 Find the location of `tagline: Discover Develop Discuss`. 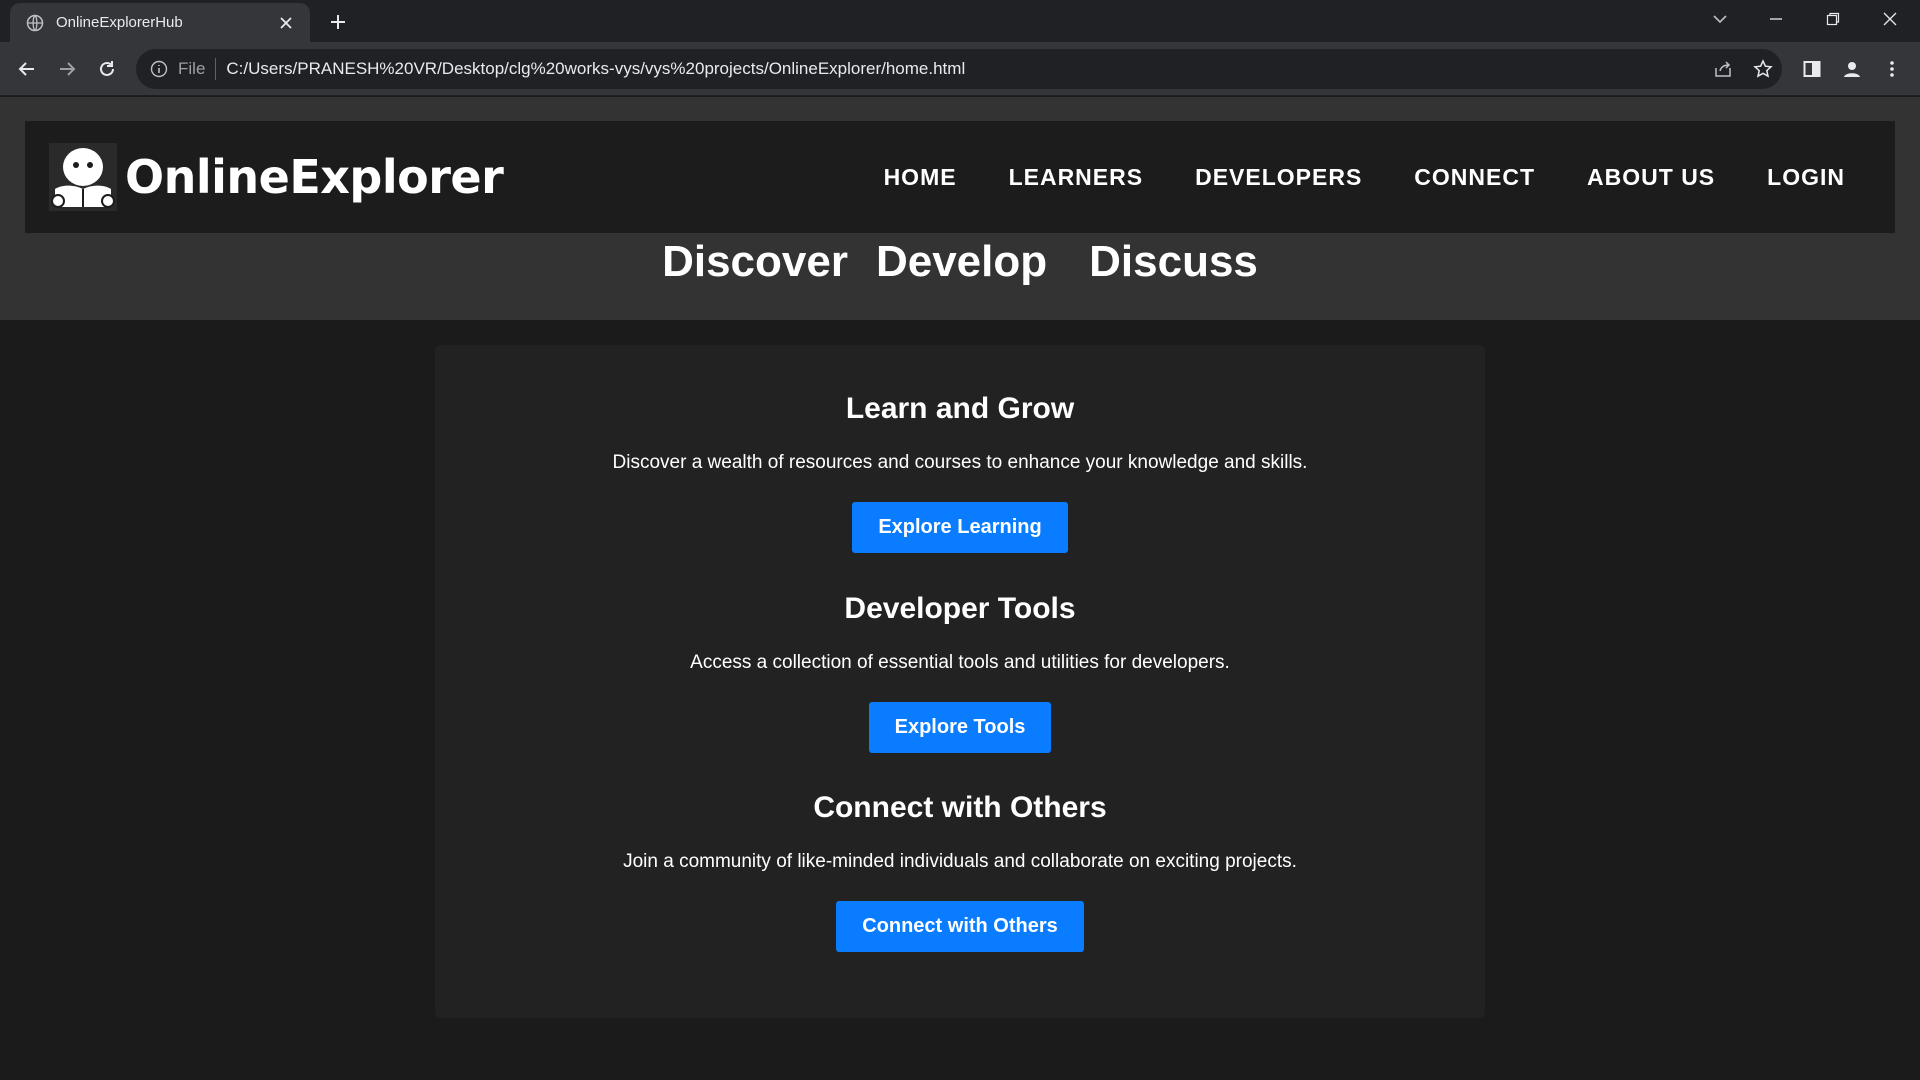

tagline: Discover Develop Discuss is located at coordinates (960, 262).